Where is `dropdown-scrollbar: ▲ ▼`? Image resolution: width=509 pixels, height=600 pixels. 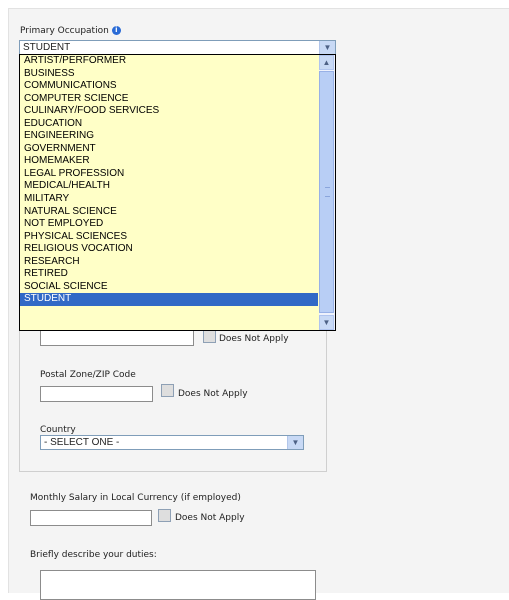
dropdown-scrollbar: ▲ ▼ is located at coordinates (327, 192).